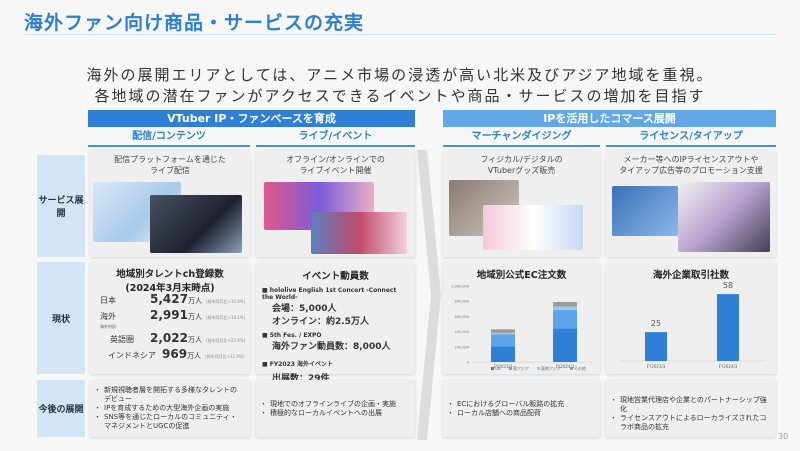 The width and height of the screenshot is (800, 451). I want to click on event-value: 会場：5,000人, so click(304, 309).